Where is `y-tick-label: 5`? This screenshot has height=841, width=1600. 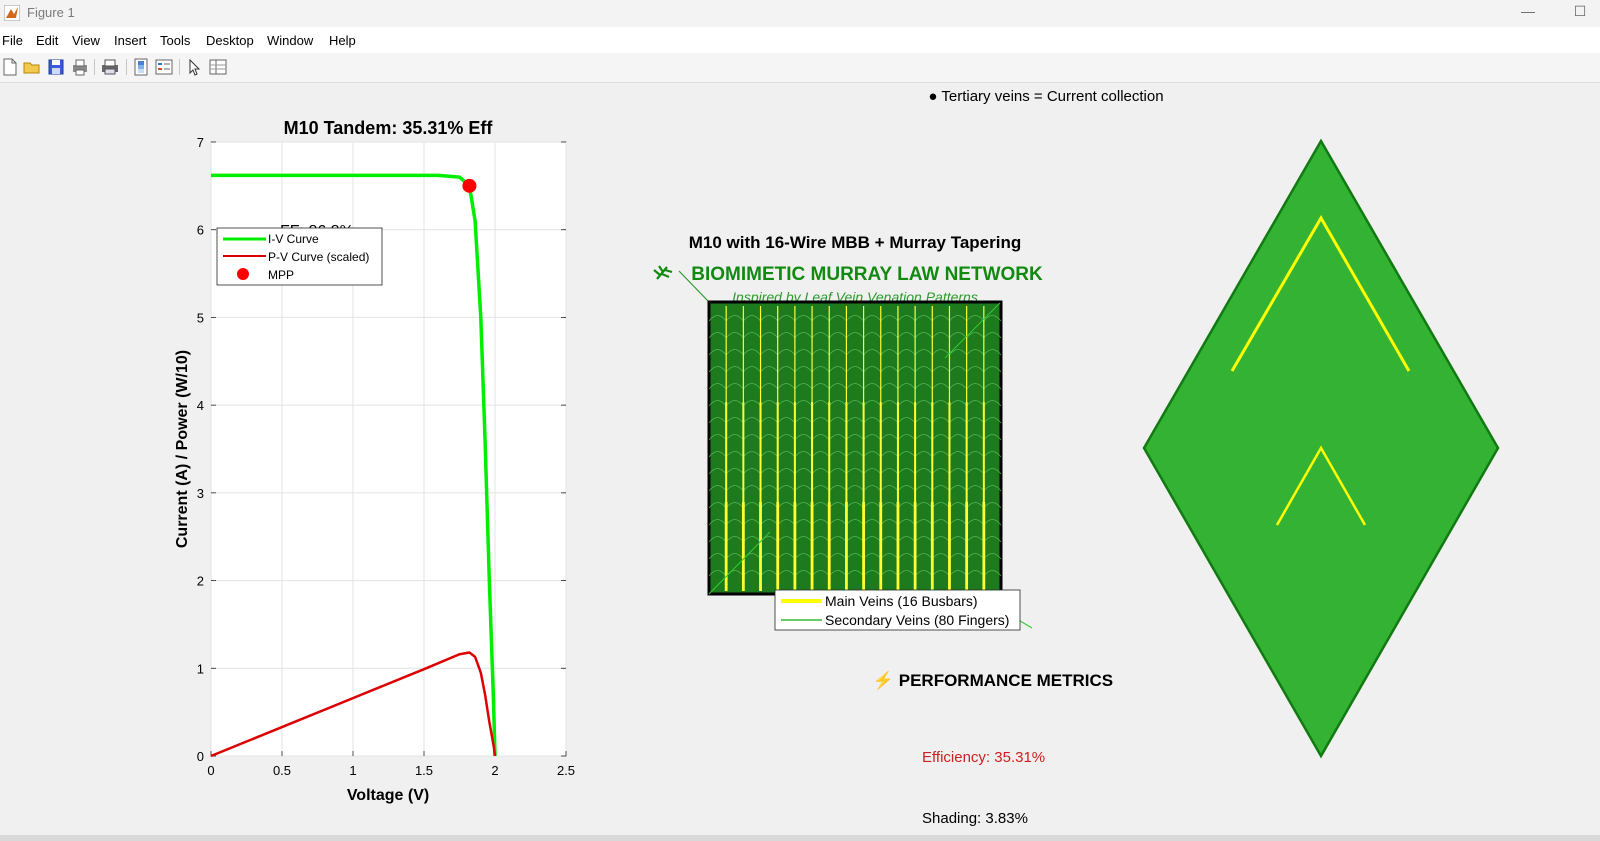
y-tick-label: 5 is located at coordinates (200, 317).